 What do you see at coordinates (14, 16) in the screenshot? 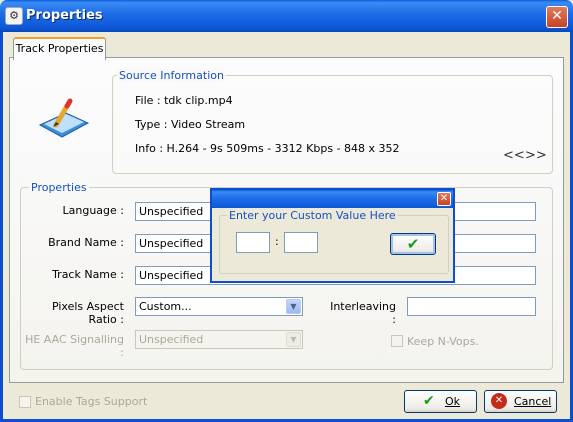
I see `gear-icon: ⚙` at bounding box center [14, 16].